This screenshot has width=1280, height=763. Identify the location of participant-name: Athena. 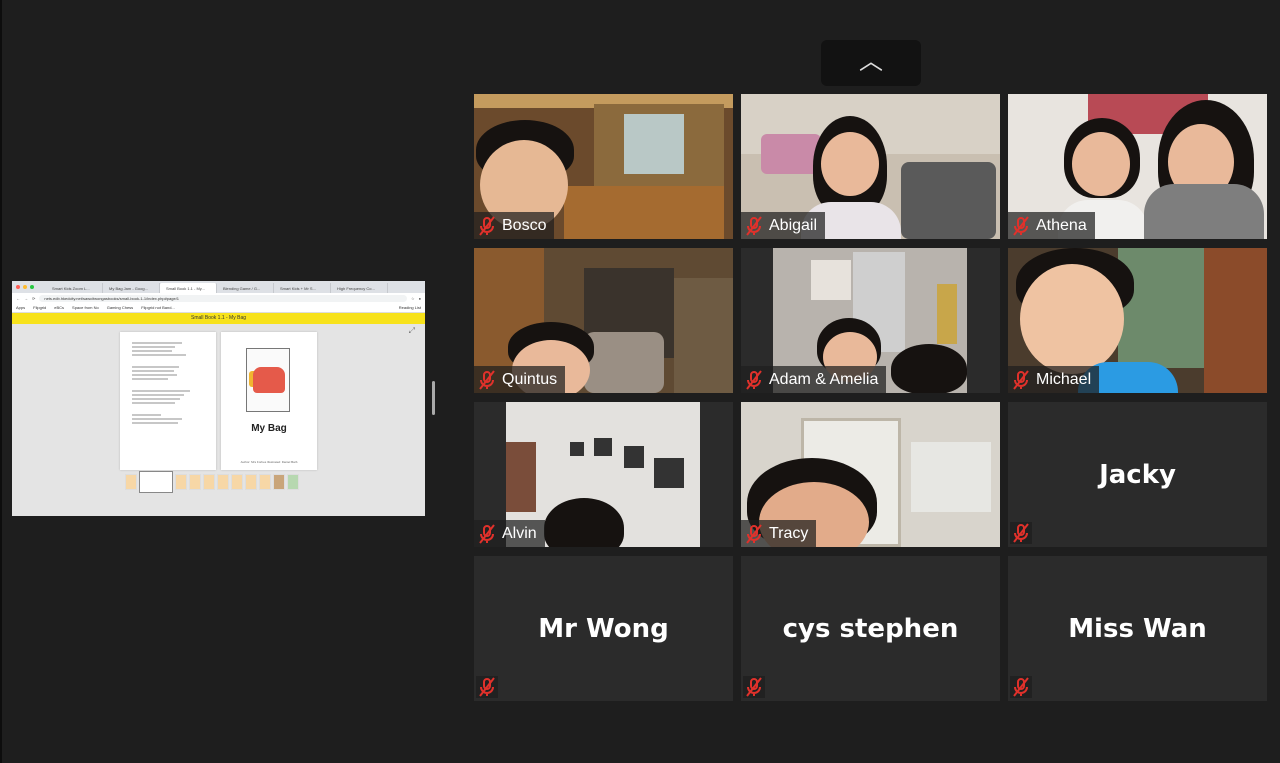
(1061, 225).